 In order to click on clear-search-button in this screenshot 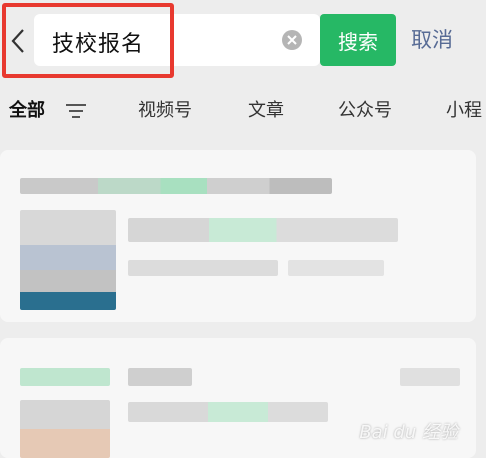, I will do `click(292, 40)`.